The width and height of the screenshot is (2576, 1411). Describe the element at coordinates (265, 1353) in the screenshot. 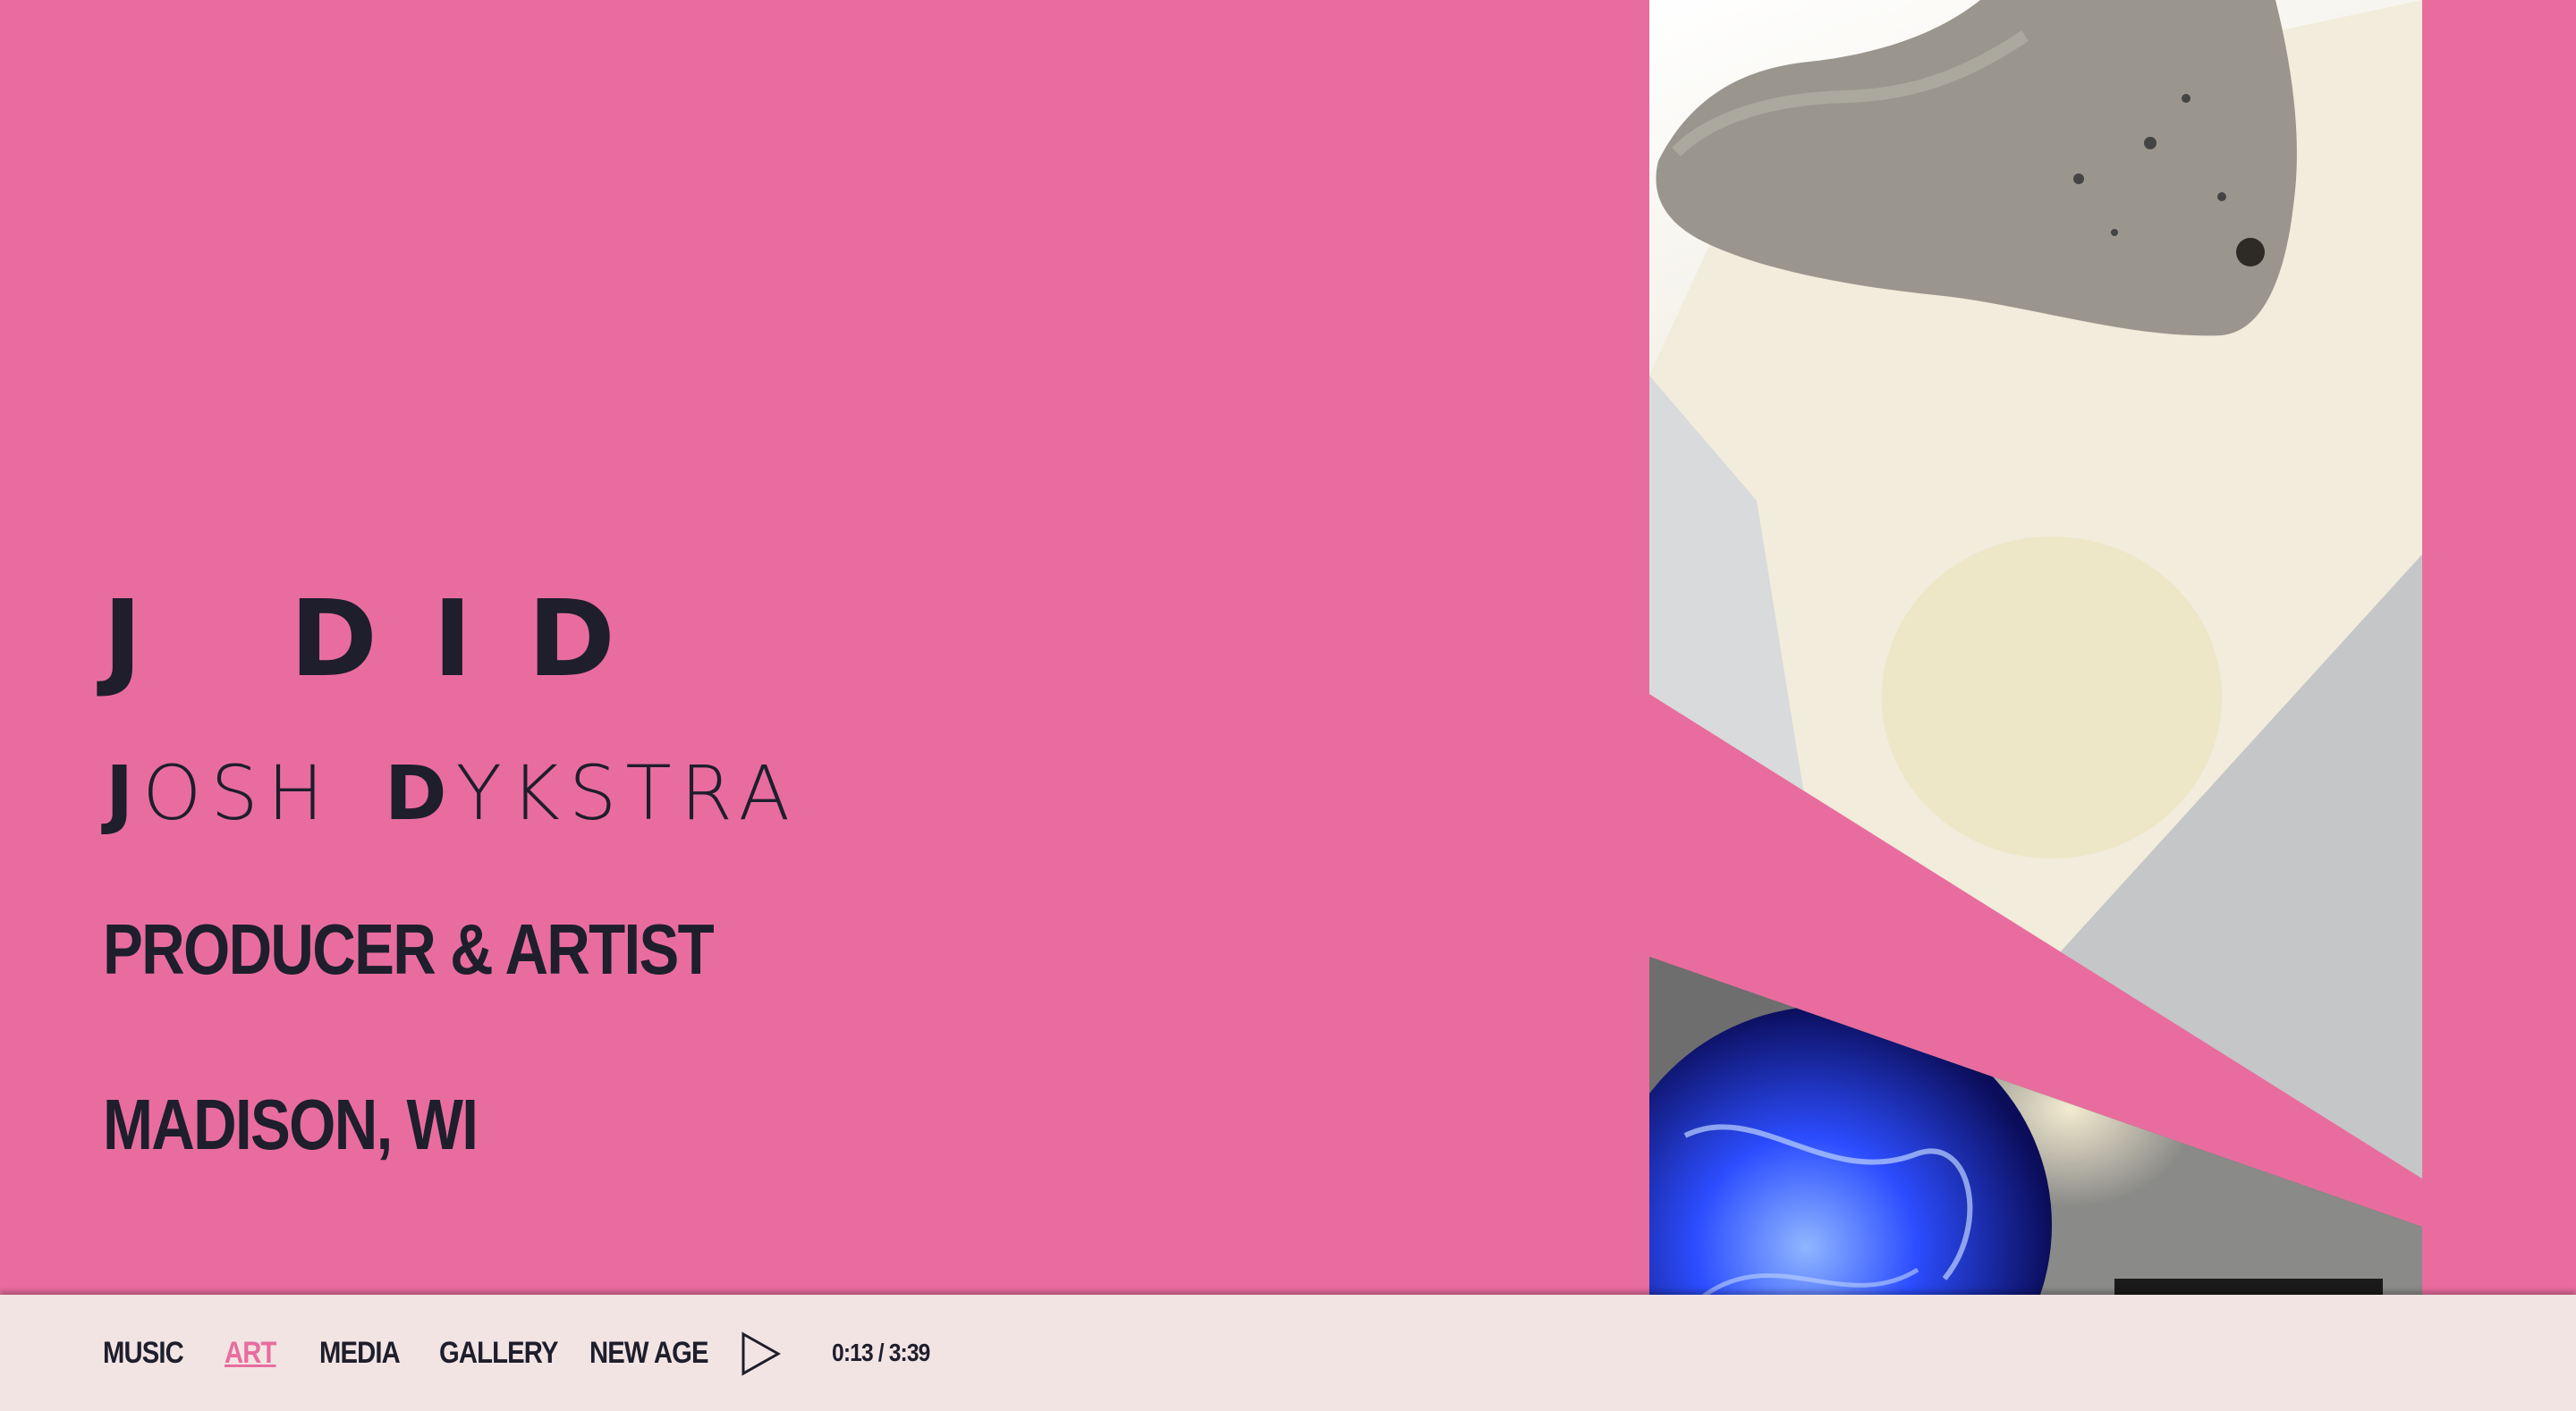

I see `nav-art: ART` at that location.